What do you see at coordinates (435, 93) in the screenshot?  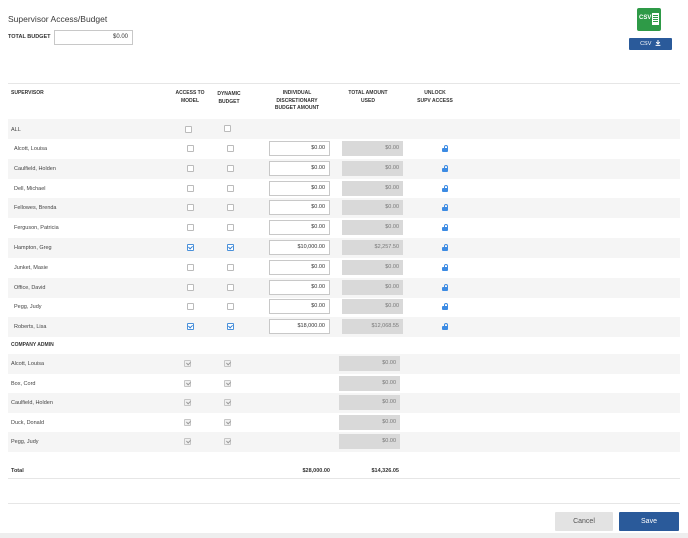 I see `col-header-line: UNLOCK` at bounding box center [435, 93].